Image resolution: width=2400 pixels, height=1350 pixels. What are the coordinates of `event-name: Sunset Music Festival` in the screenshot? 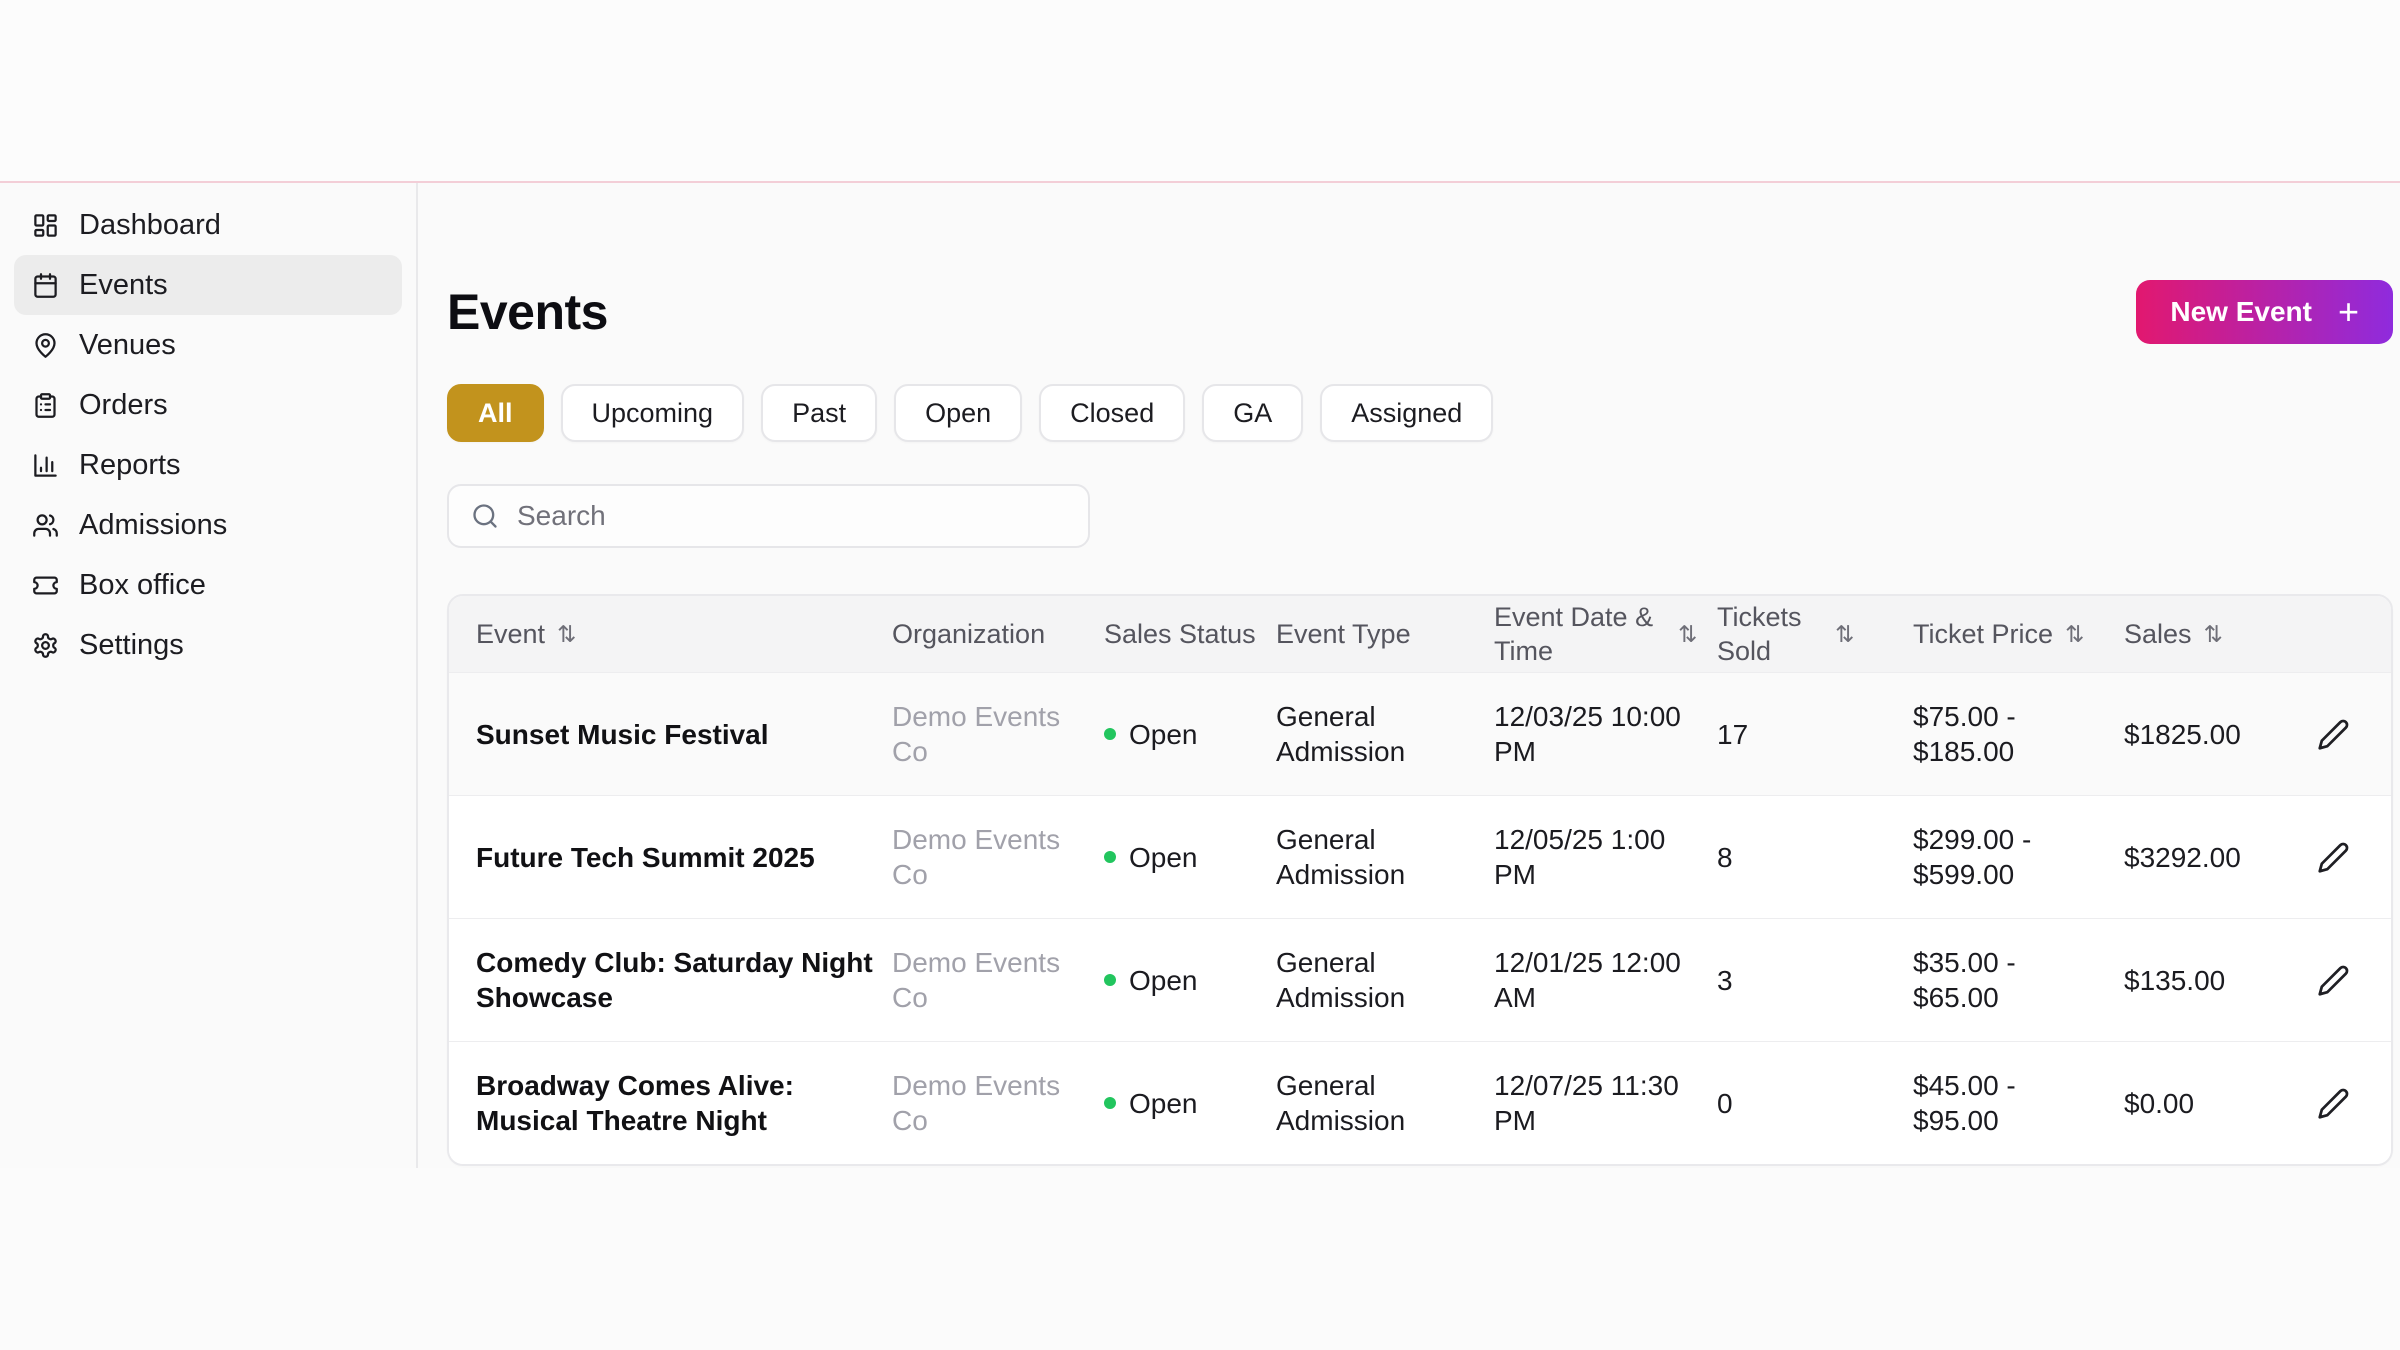 It's located at (622, 734).